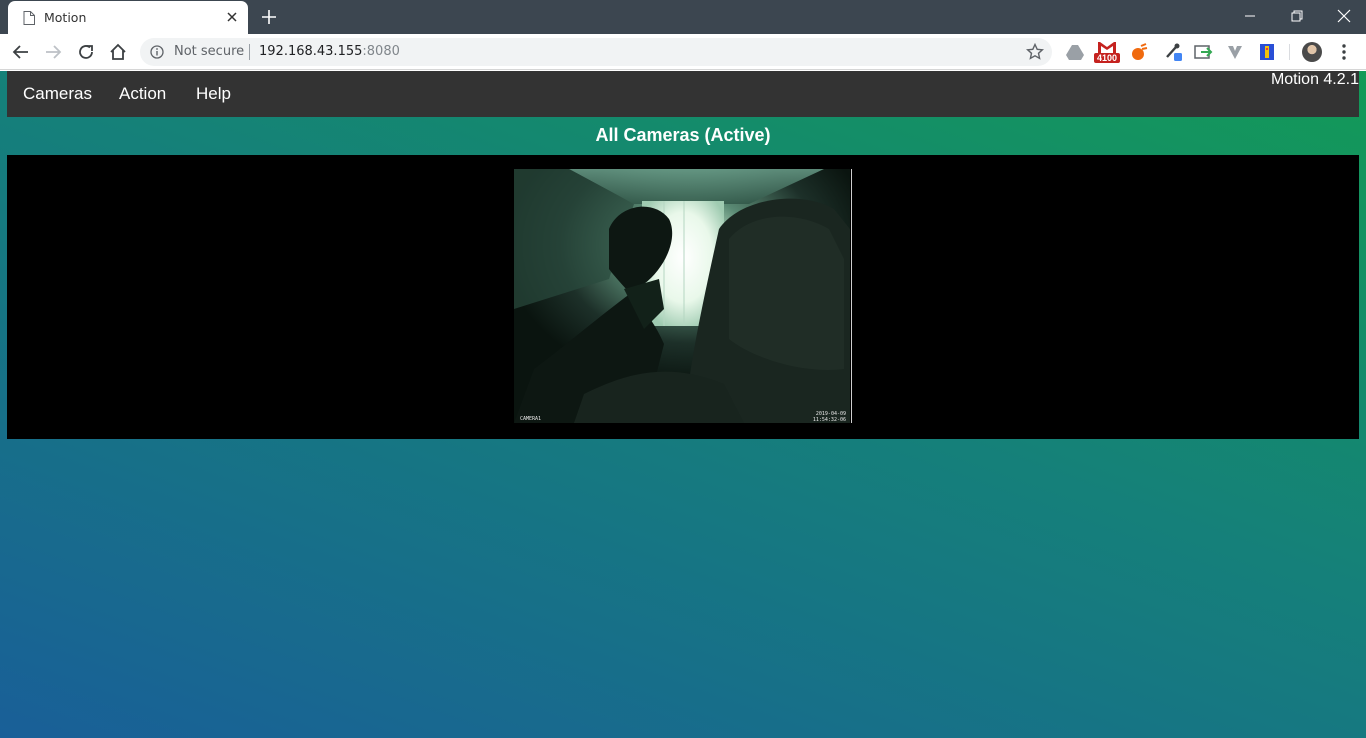  I want to click on drive-extension-icon, so click(1075, 52).